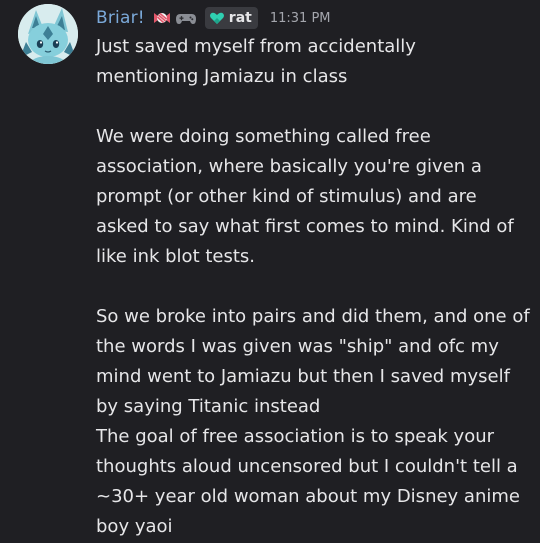 This screenshot has width=540, height=543. What do you see at coordinates (240, 18) in the screenshot?
I see `tag-label: rat` at bounding box center [240, 18].